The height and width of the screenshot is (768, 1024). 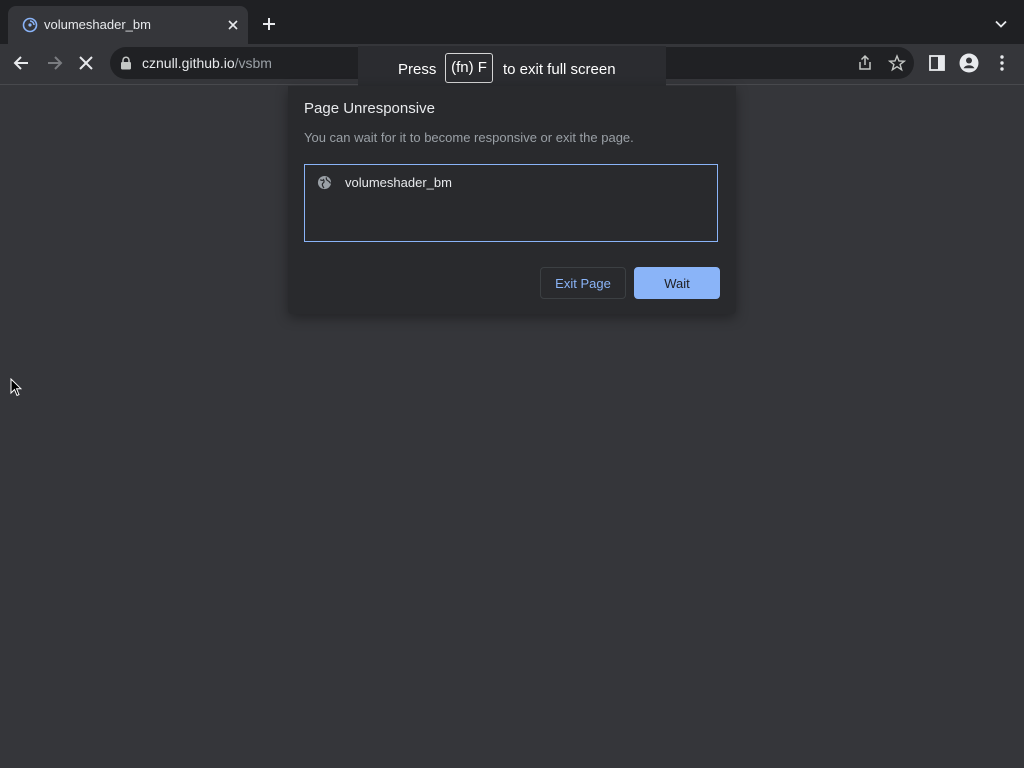 I want to click on globe-icon, so click(x=324, y=182).